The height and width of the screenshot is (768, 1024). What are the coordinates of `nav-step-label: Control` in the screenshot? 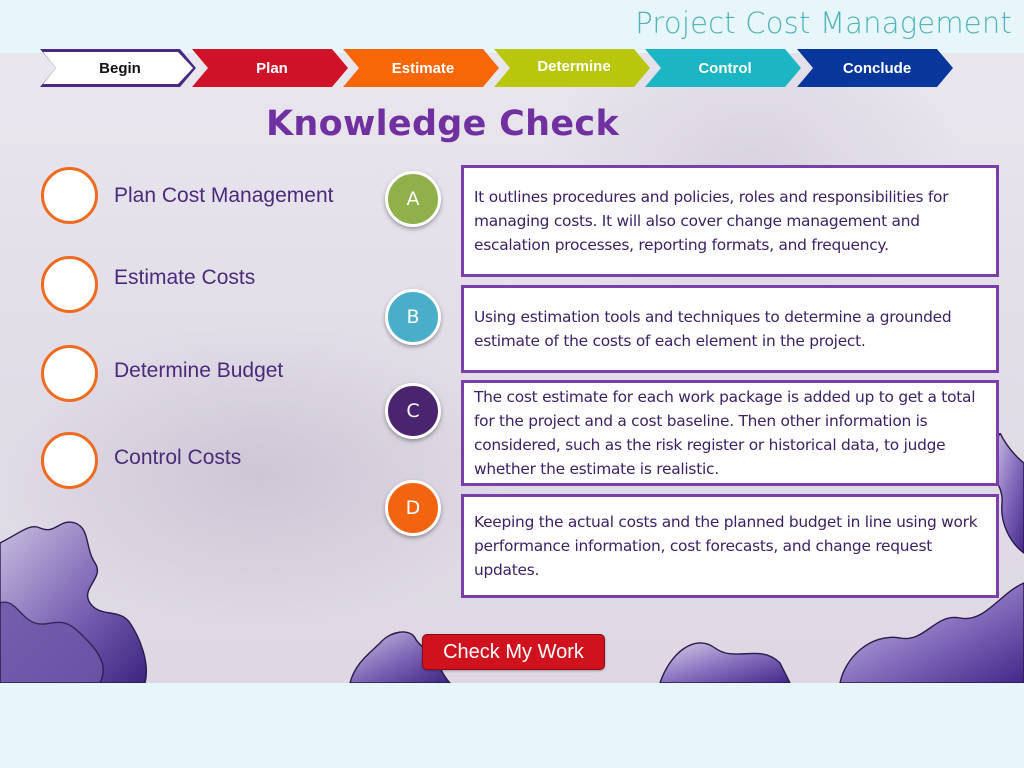 It's located at (725, 68).